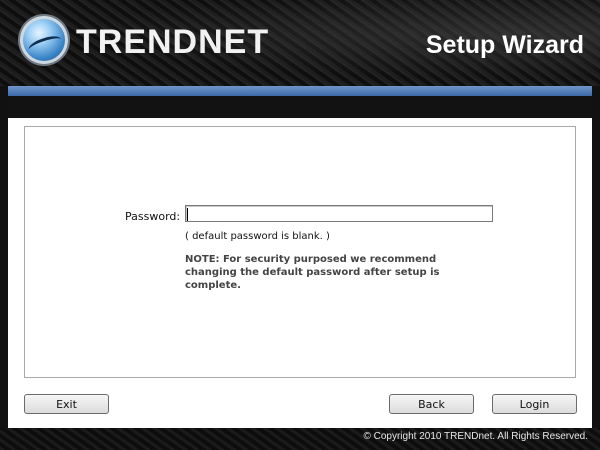  What do you see at coordinates (300, 107) in the screenshot?
I see `header-divider-band` at bounding box center [300, 107].